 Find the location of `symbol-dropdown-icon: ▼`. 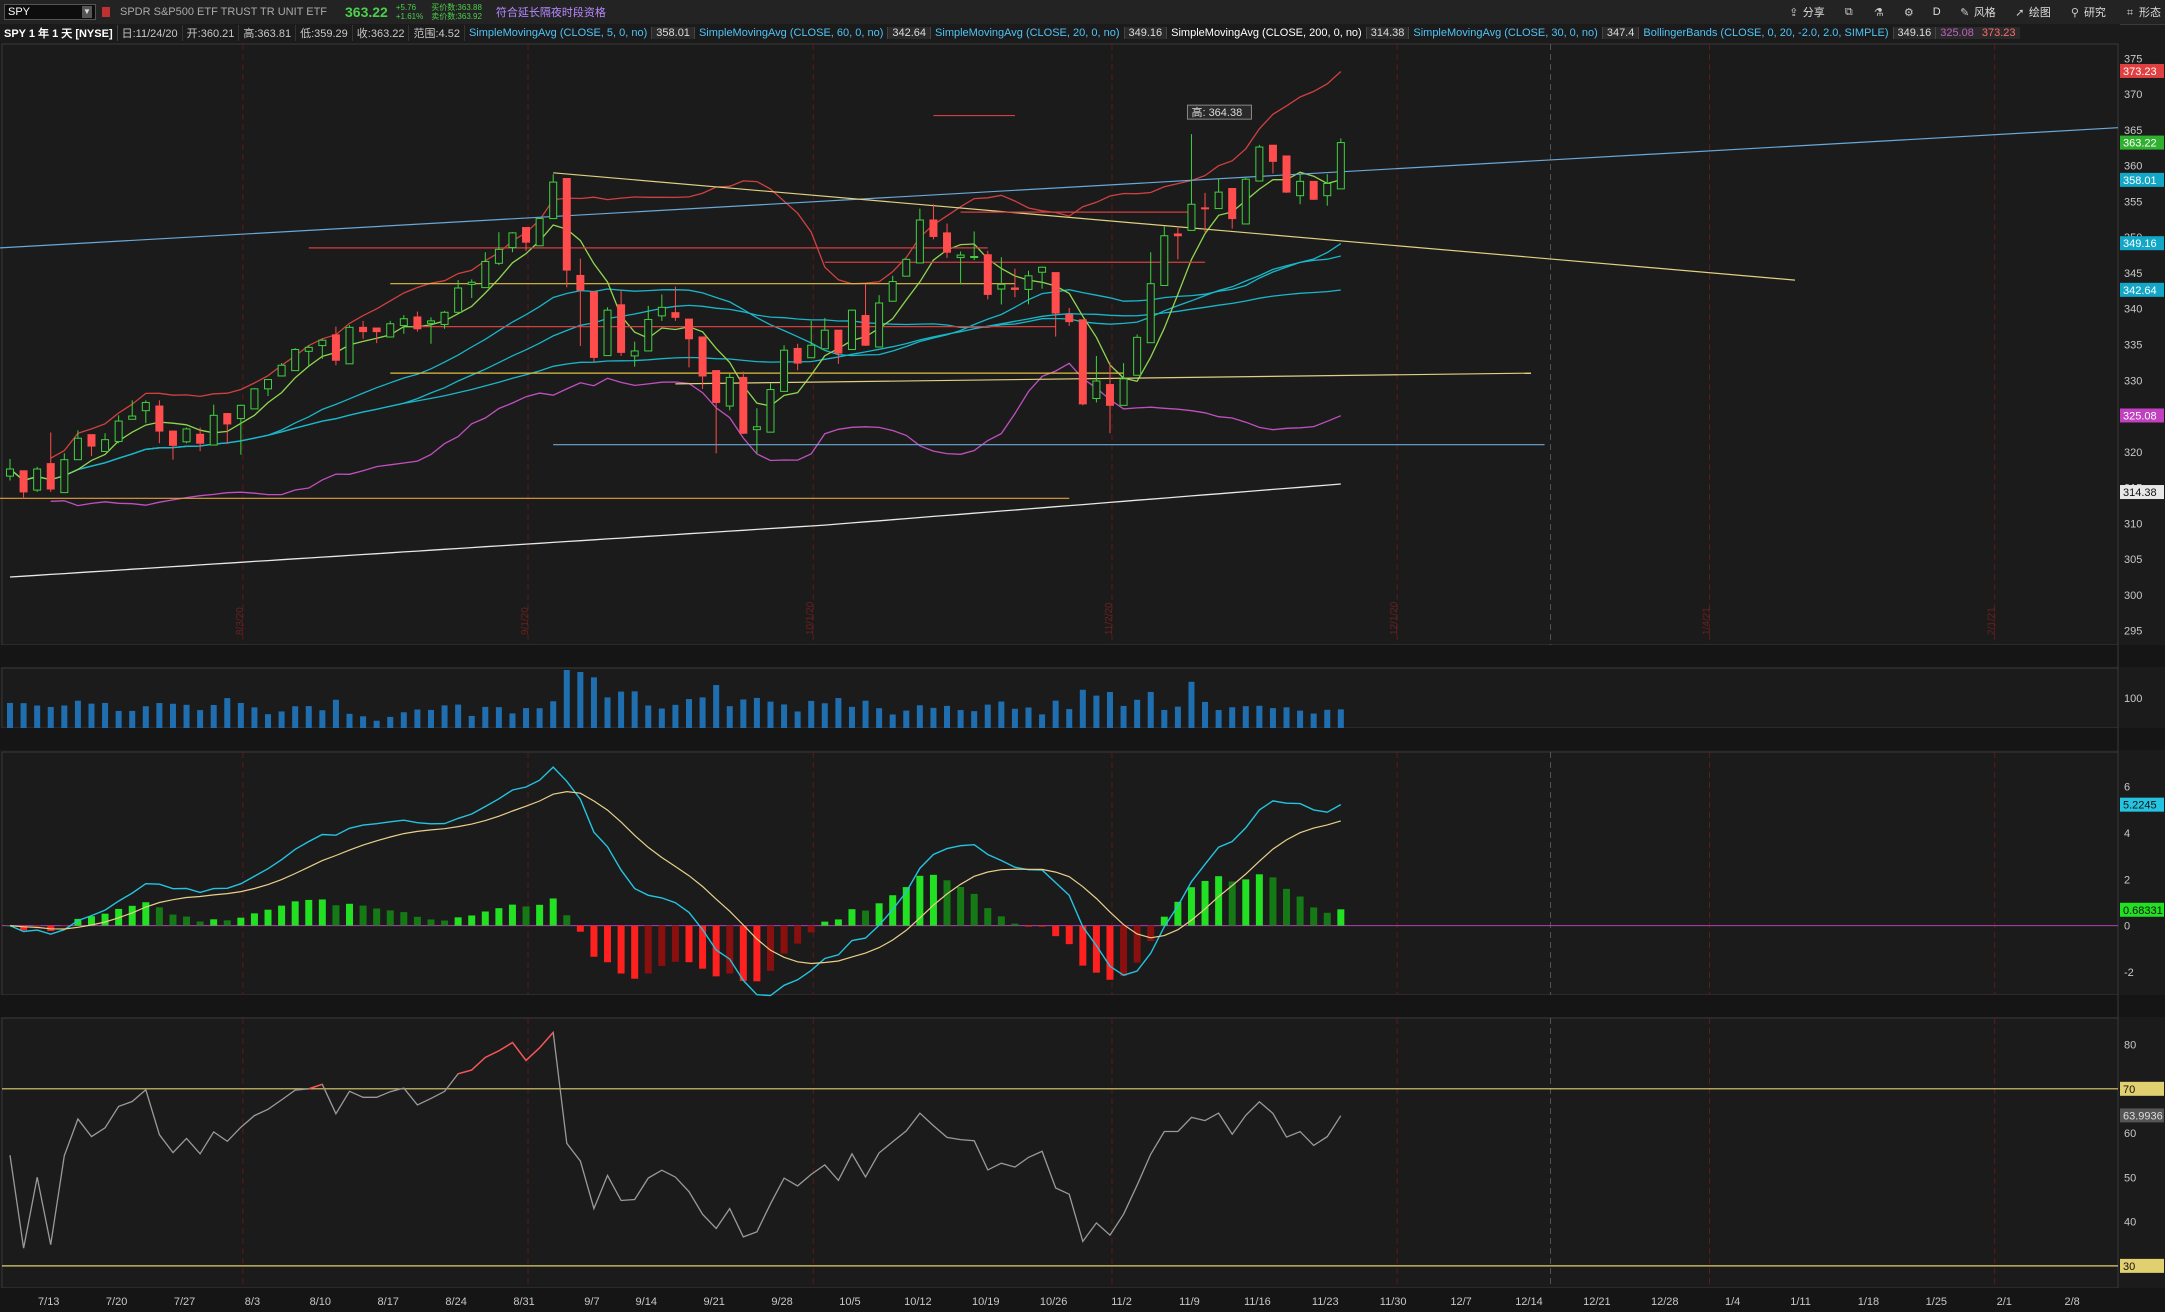

symbol-dropdown-icon: ▼ is located at coordinates (87, 12).